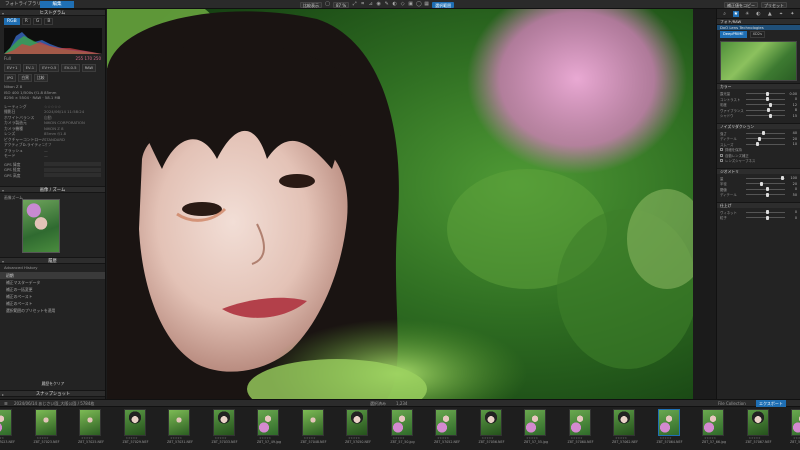 This screenshot has width=800, height=450. What do you see at coordinates (40, 78) in the screenshot?
I see `ev-button: 比較` at bounding box center [40, 78].